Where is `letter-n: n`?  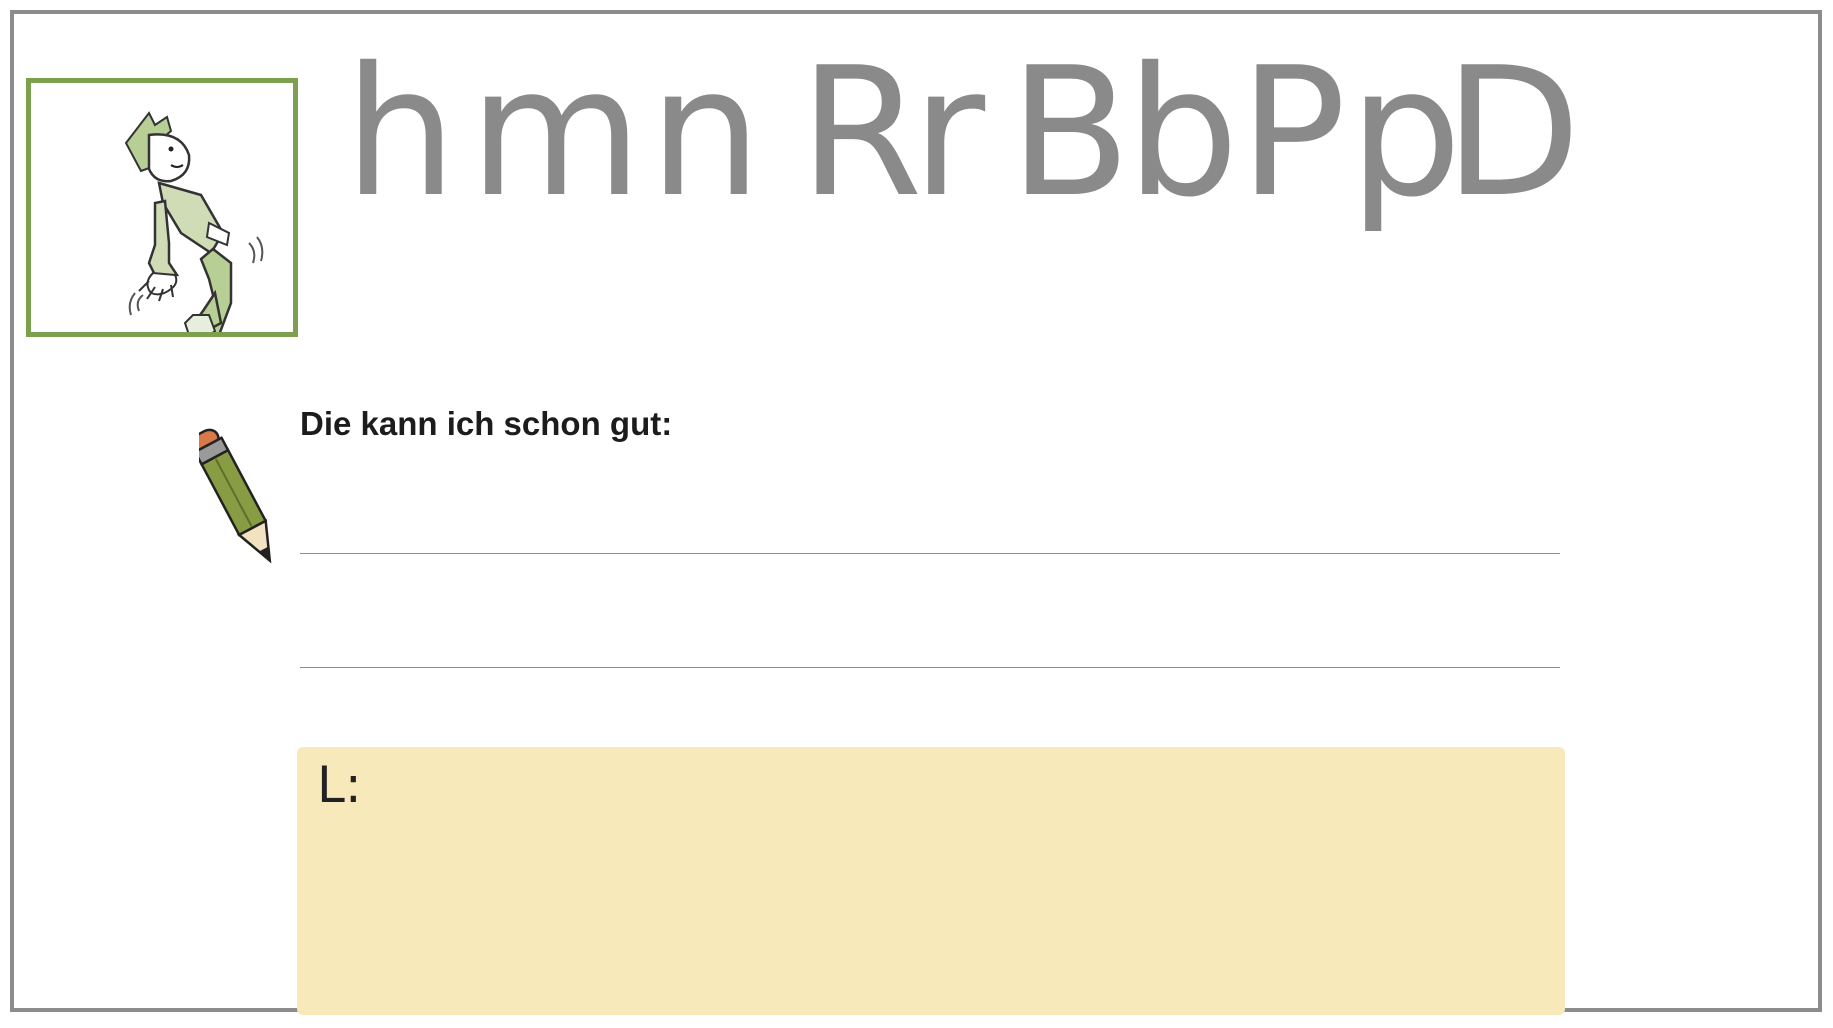
letter-n: n is located at coordinates (705, 132).